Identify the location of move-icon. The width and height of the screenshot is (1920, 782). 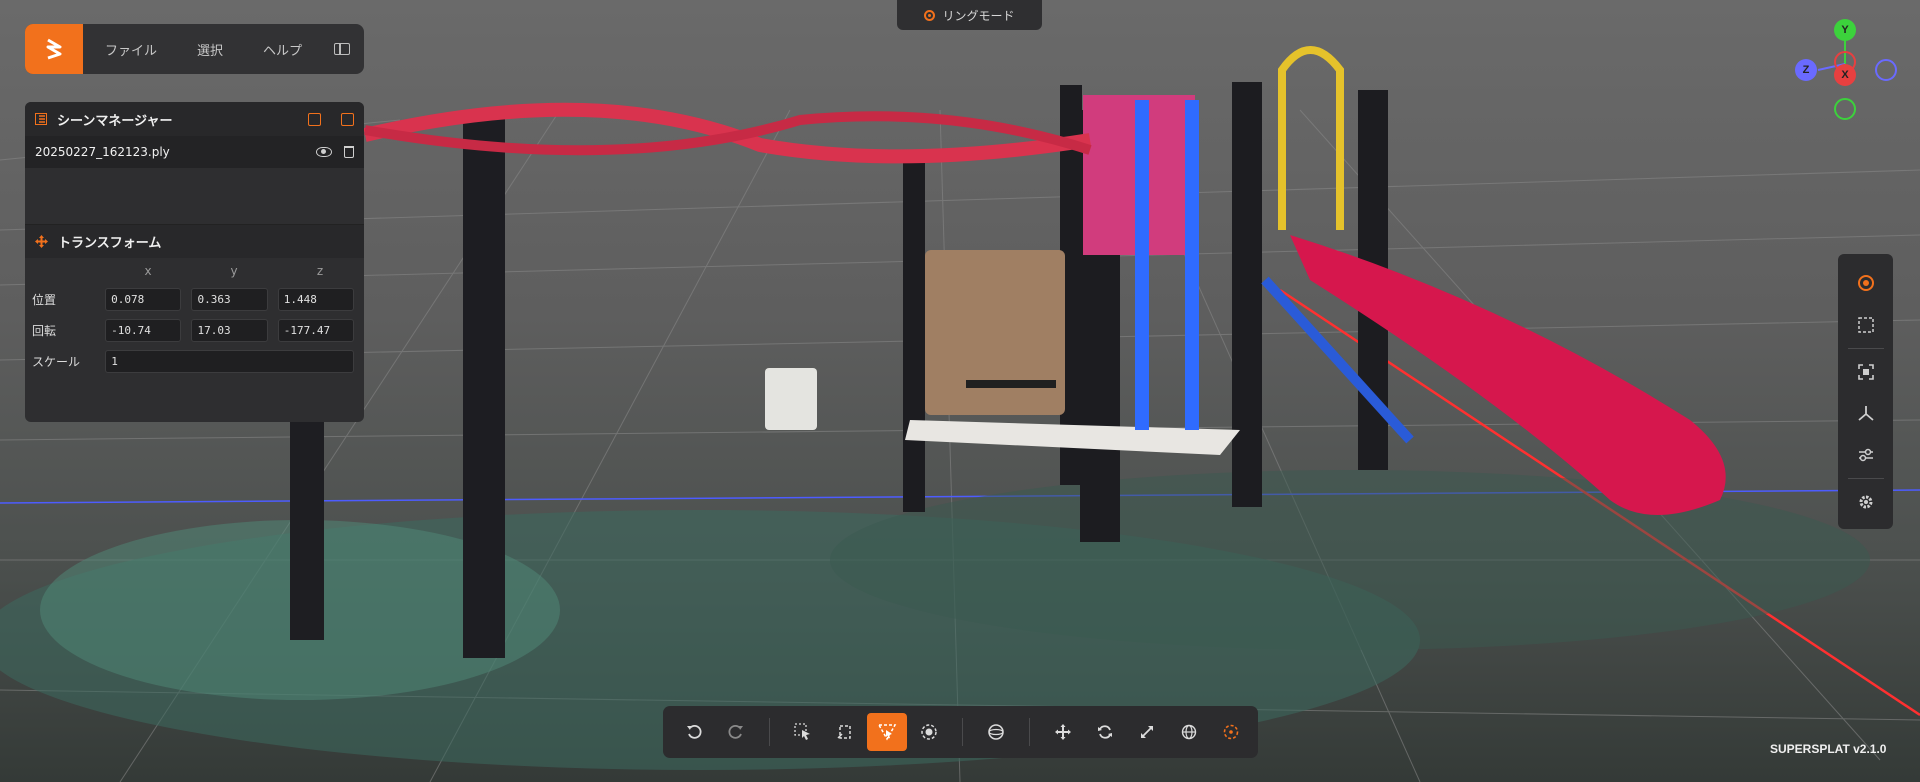
(41, 241).